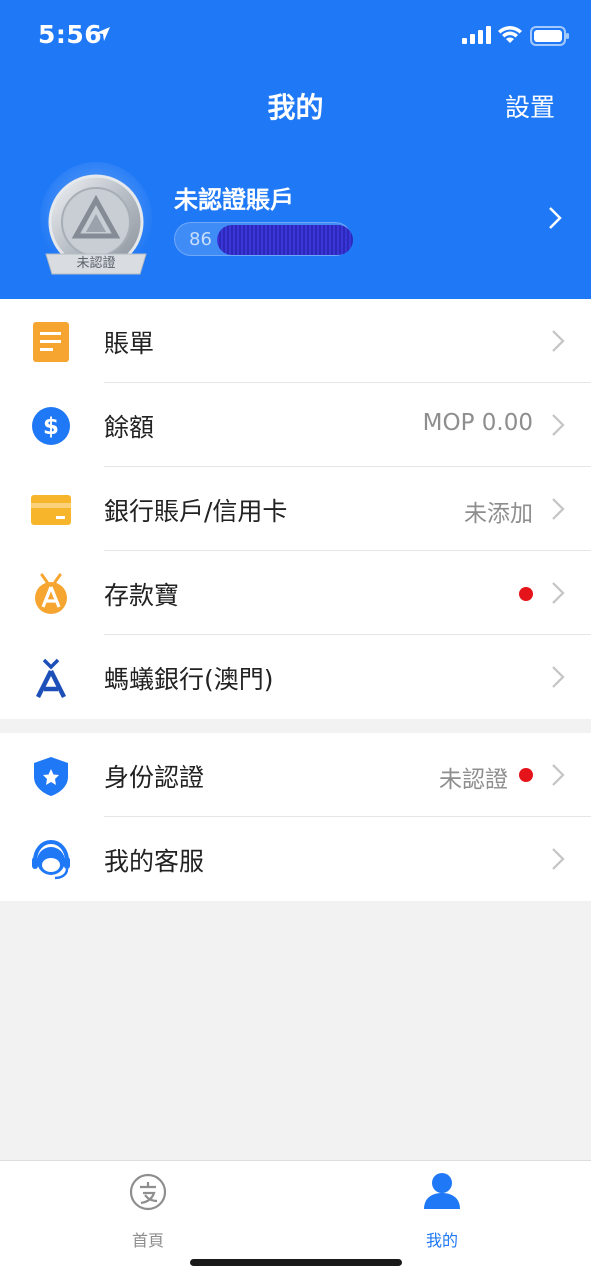  Describe the element at coordinates (295, 36) in the screenshot. I see `status-bar: 5:56` at that location.